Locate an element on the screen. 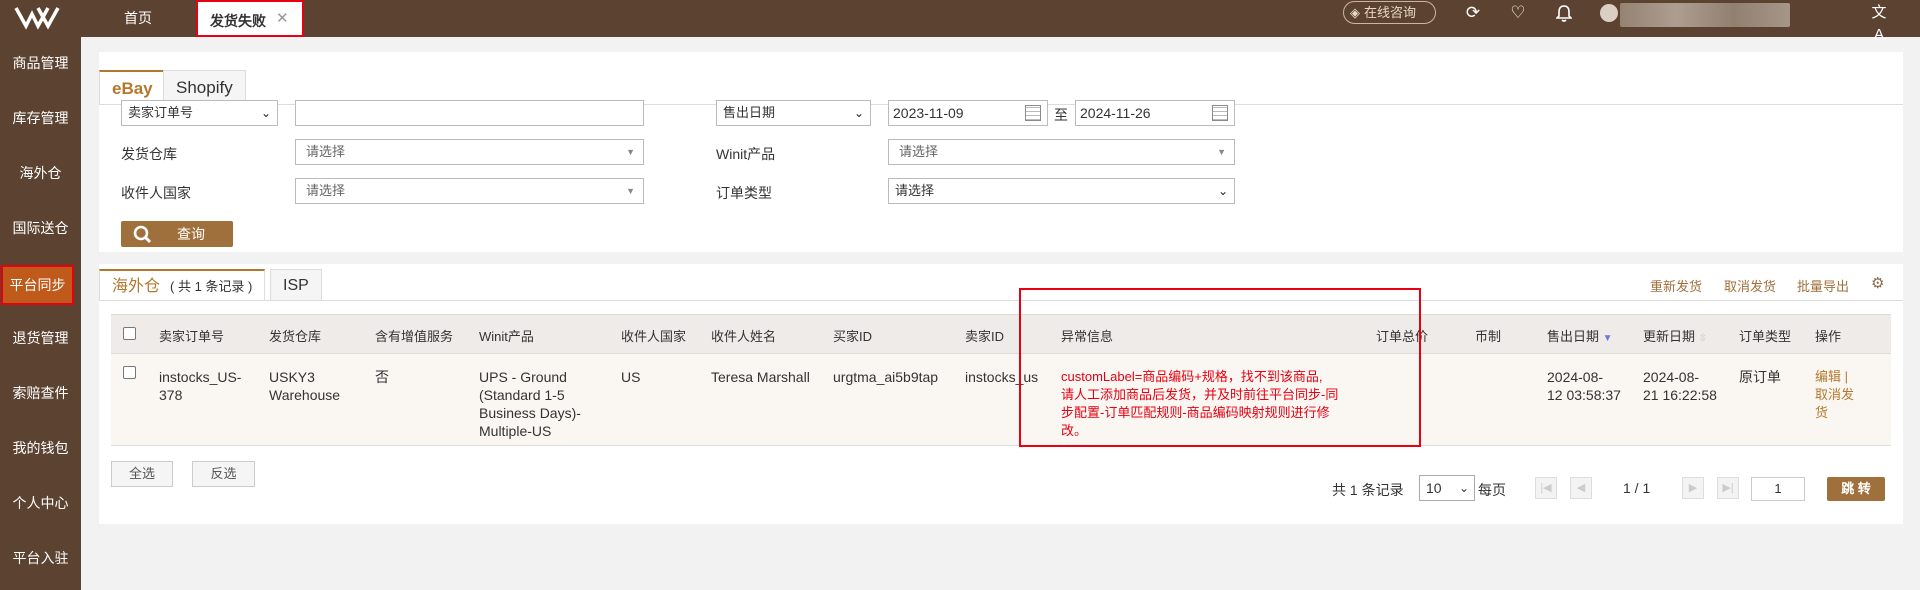  prev-page-icon: ◀ is located at coordinates (1581, 488).